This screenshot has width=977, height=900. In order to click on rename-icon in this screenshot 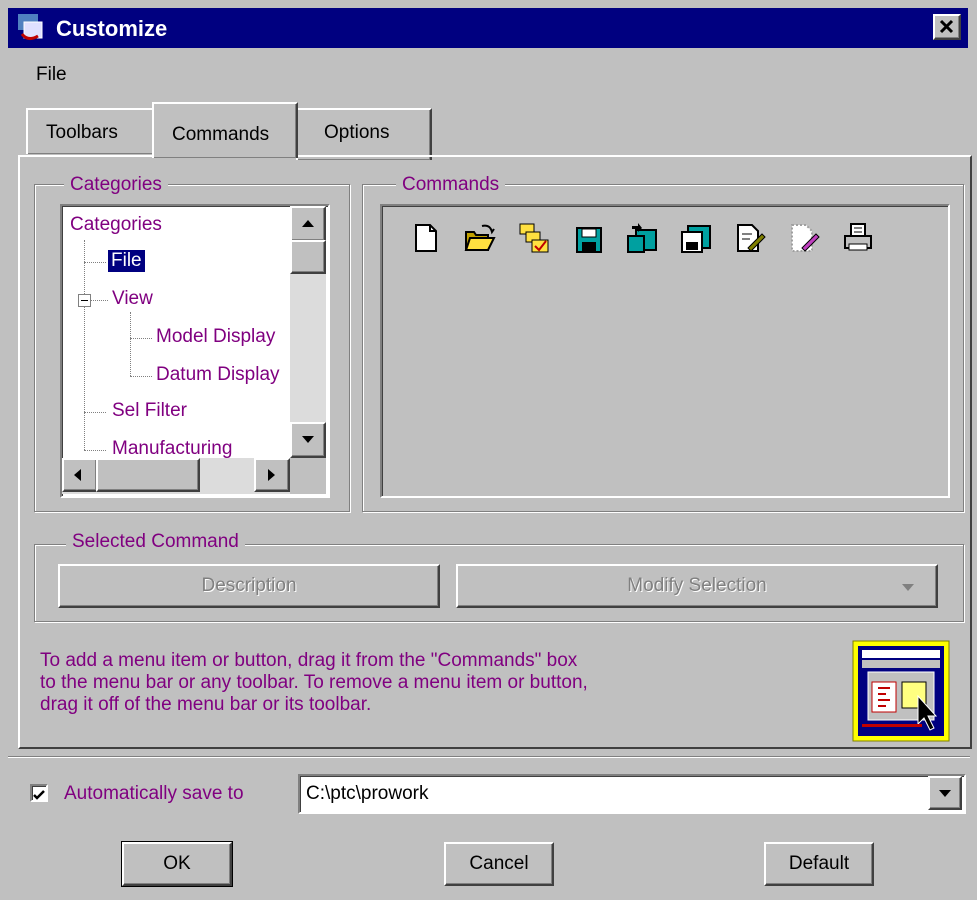, I will do `click(750, 238)`.